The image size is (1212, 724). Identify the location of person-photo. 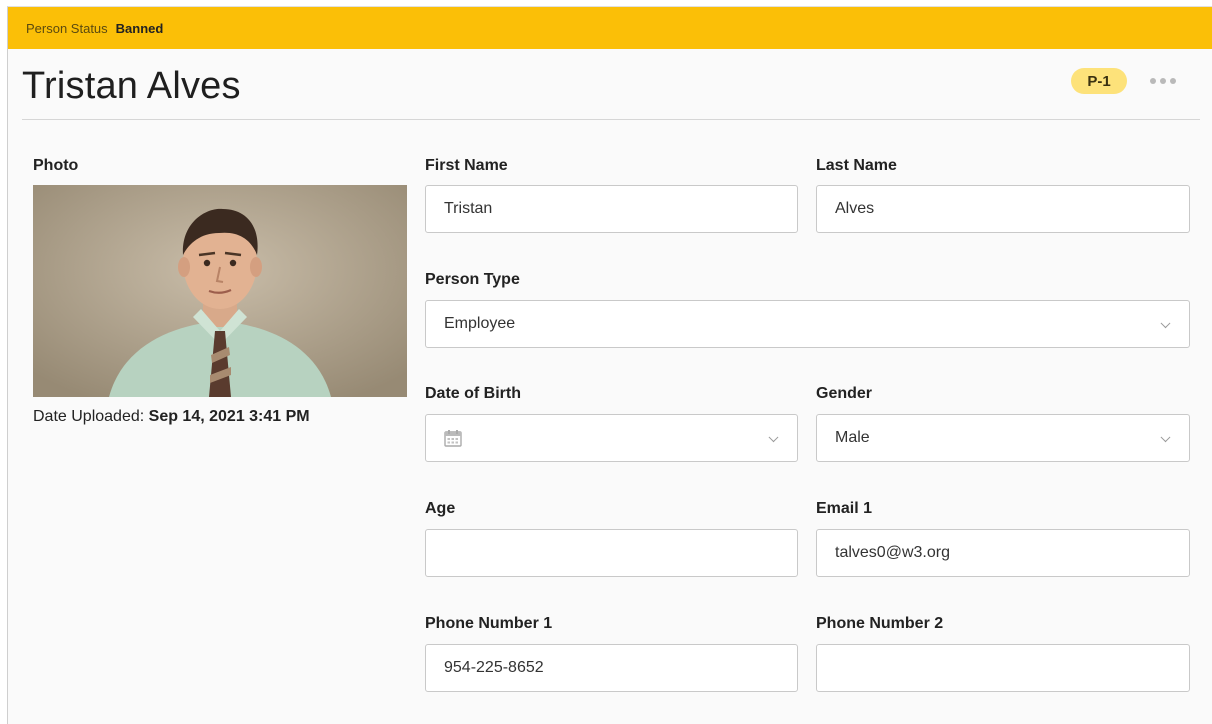
(220, 291).